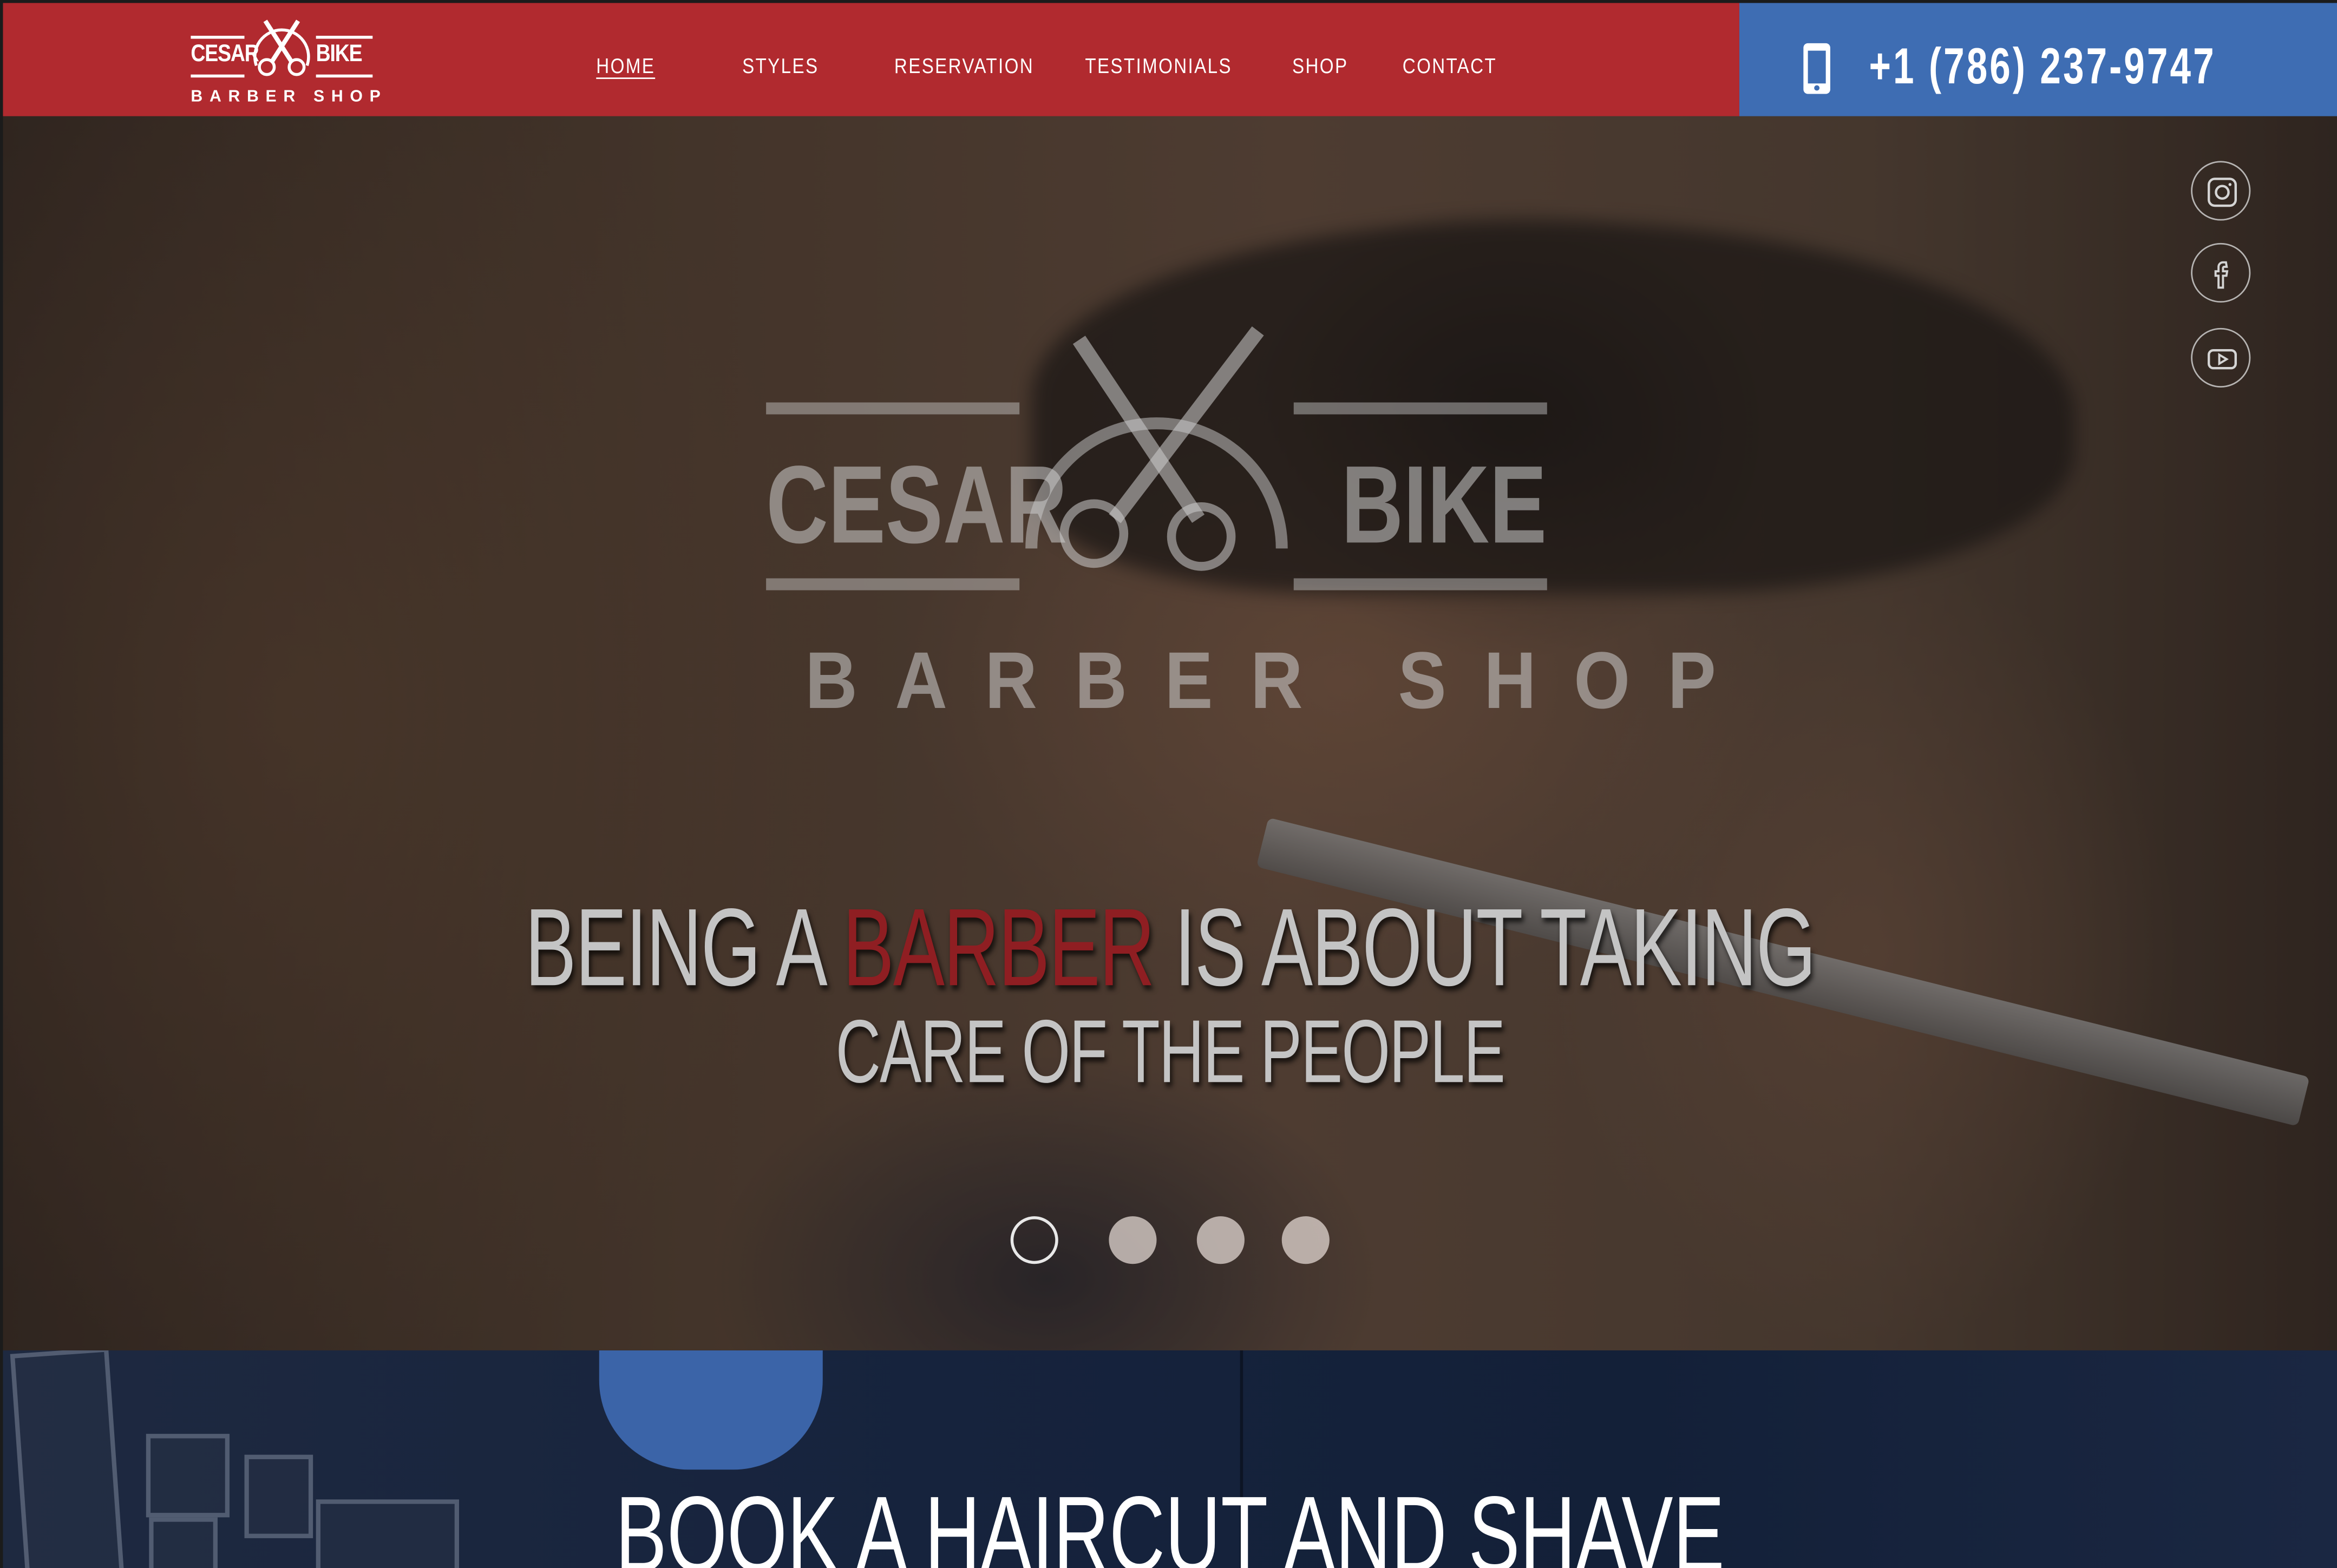  I want to click on instagram-icon, so click(2222, 192).